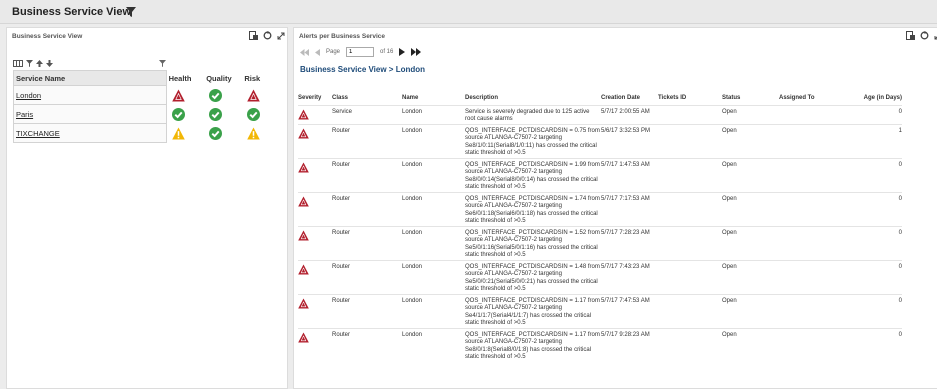 This screenshot has height=389, width=937. I want to click on next-page-icon, so click(402, 52).